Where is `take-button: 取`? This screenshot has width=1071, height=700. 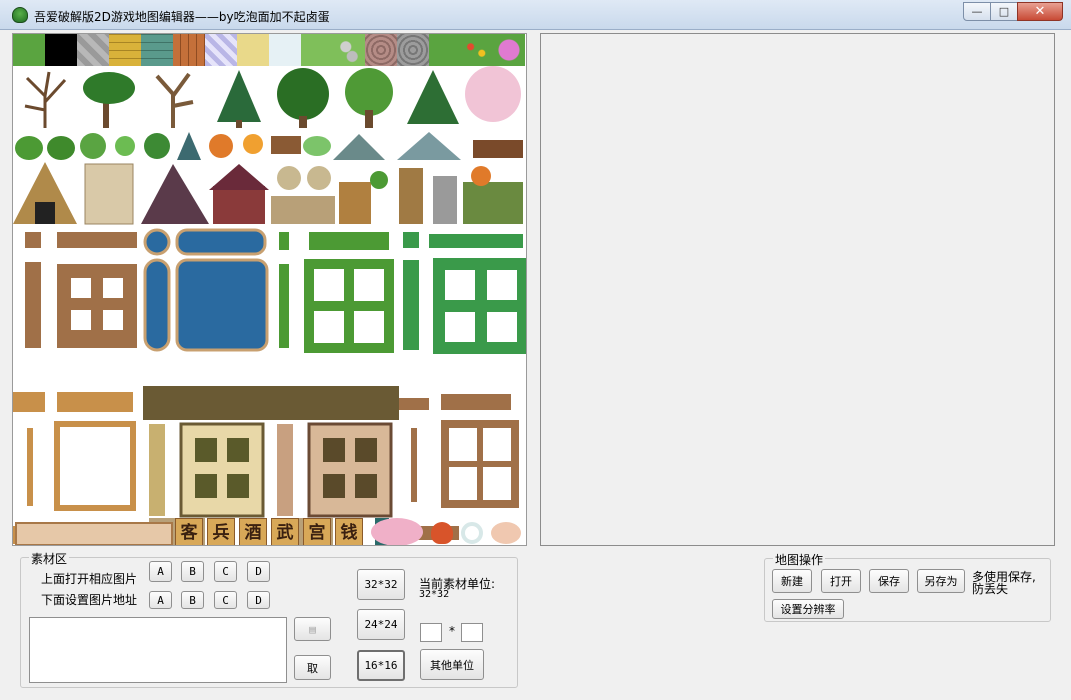
take-button: 取 is located at coordinates (312, 667).